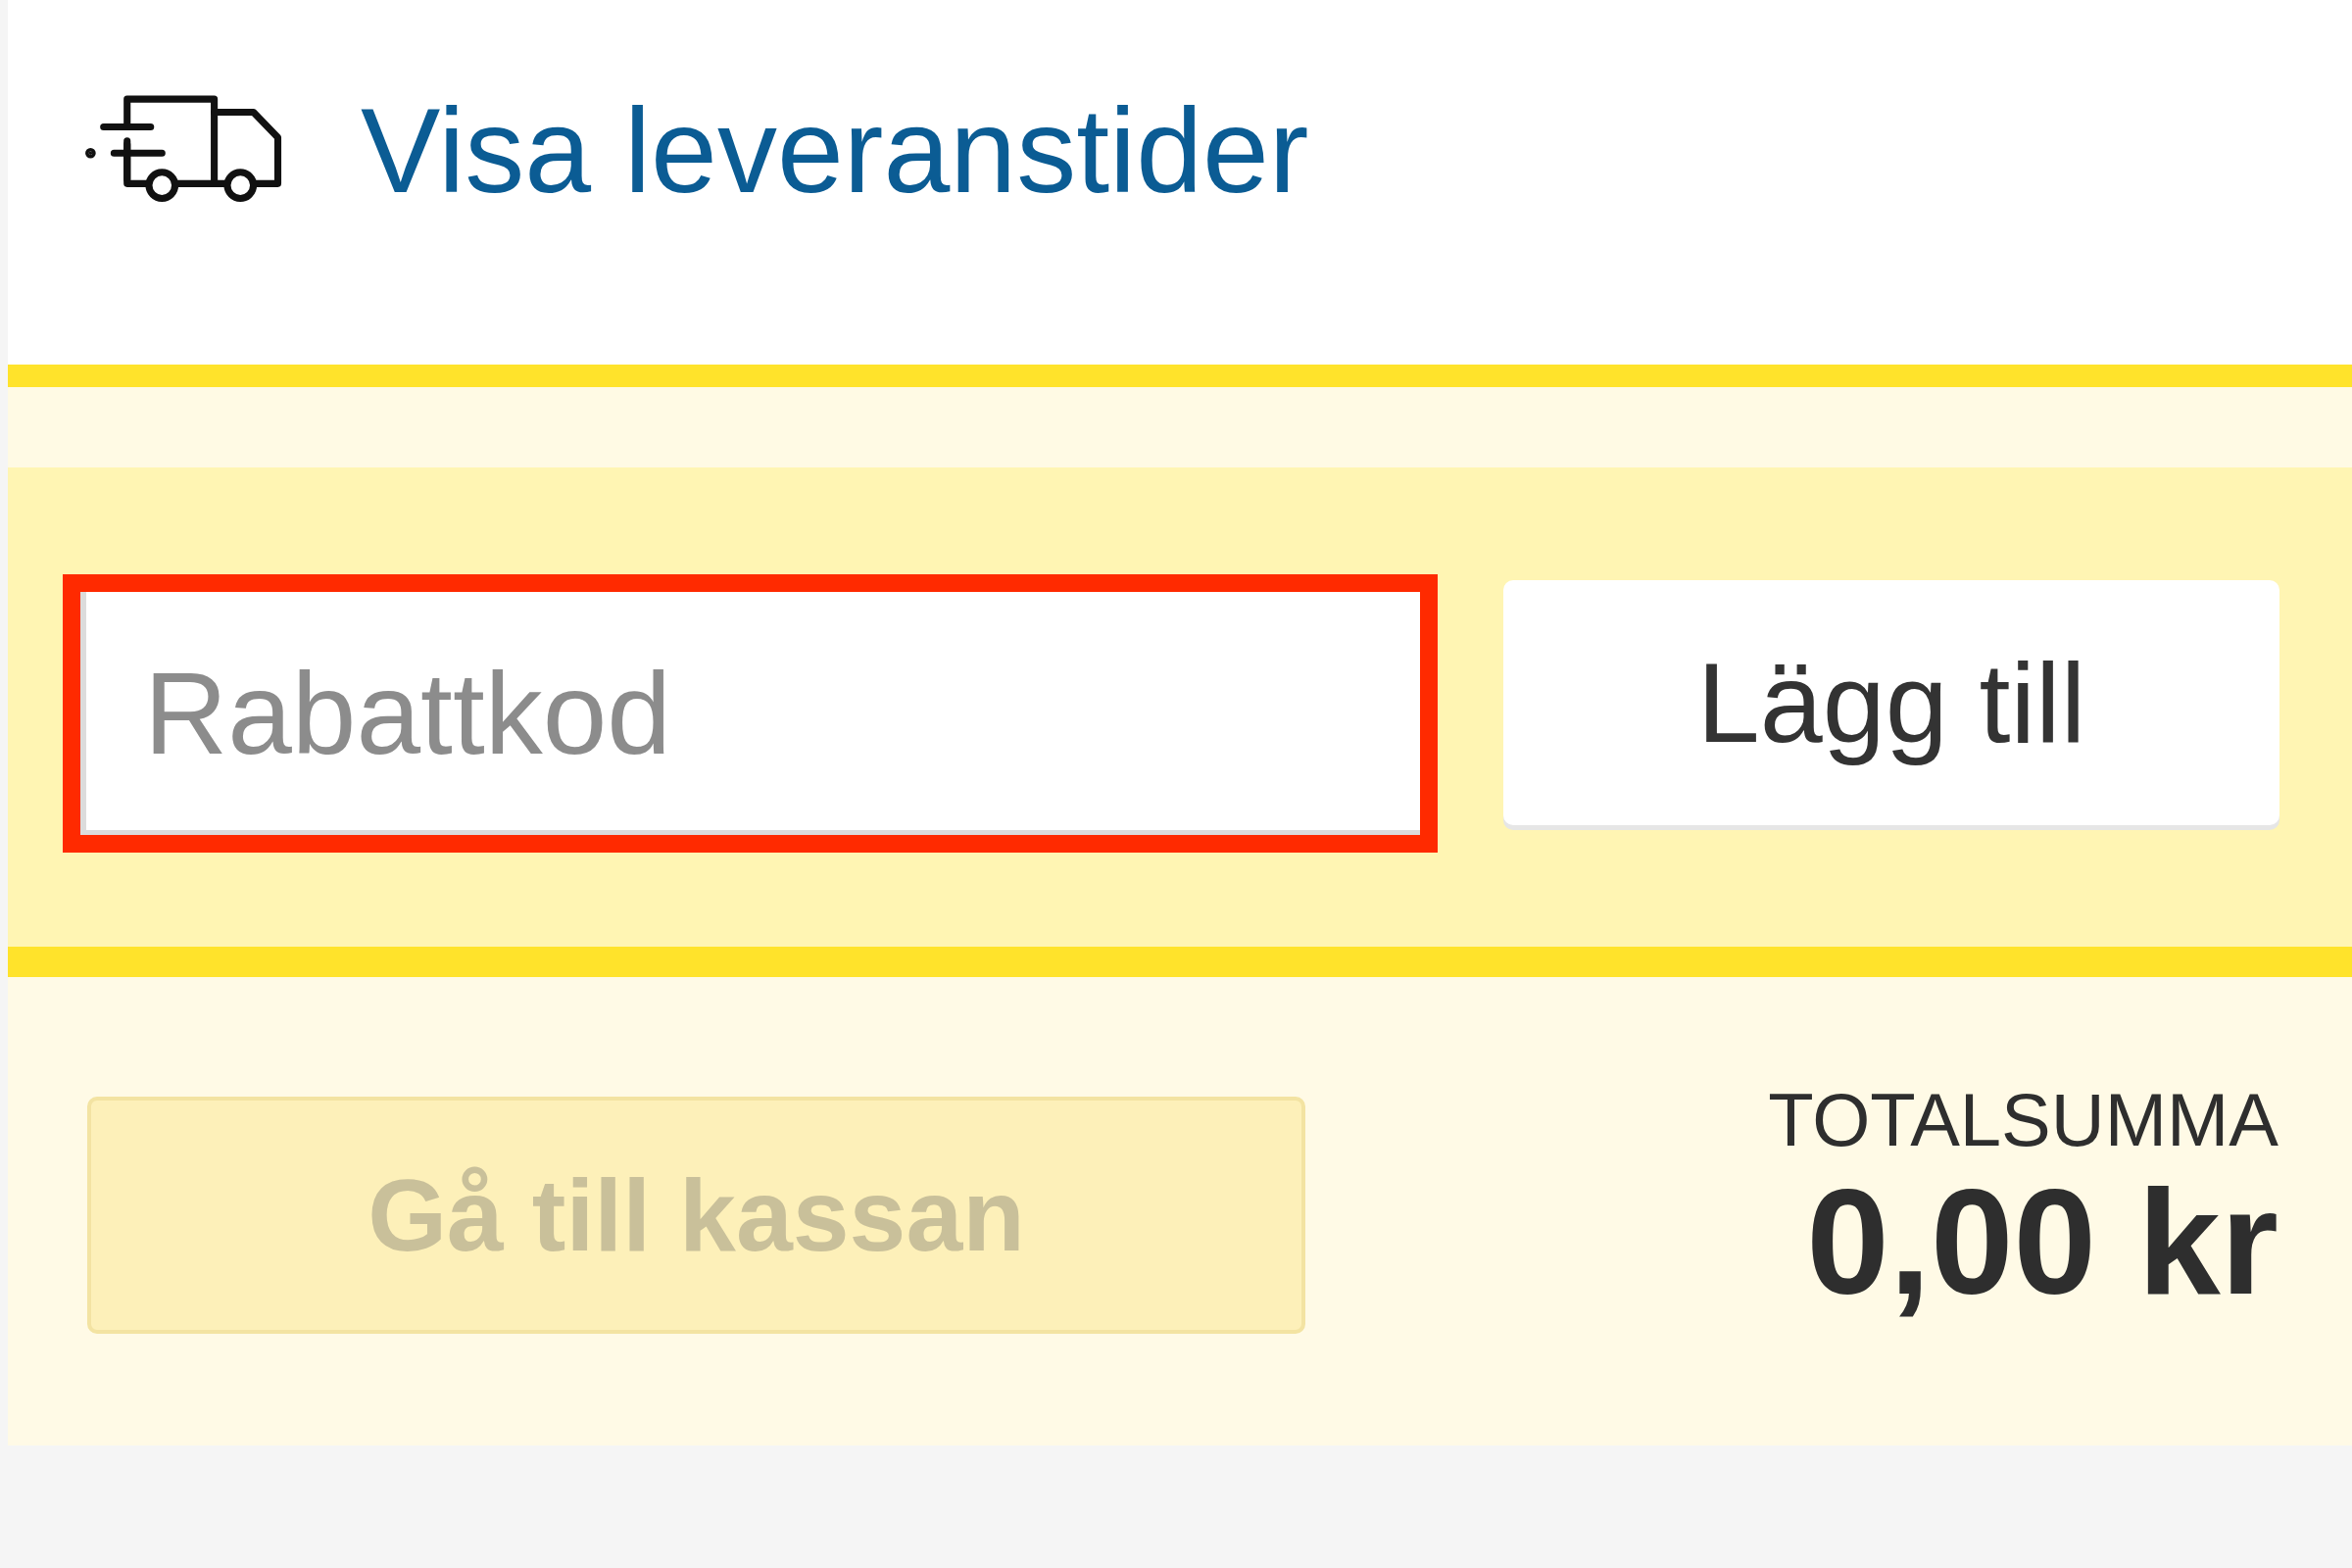  Describe the element at coordinates (750, 713) in the screenshot. I see `discount-code-field: Rabattkod` at that location.